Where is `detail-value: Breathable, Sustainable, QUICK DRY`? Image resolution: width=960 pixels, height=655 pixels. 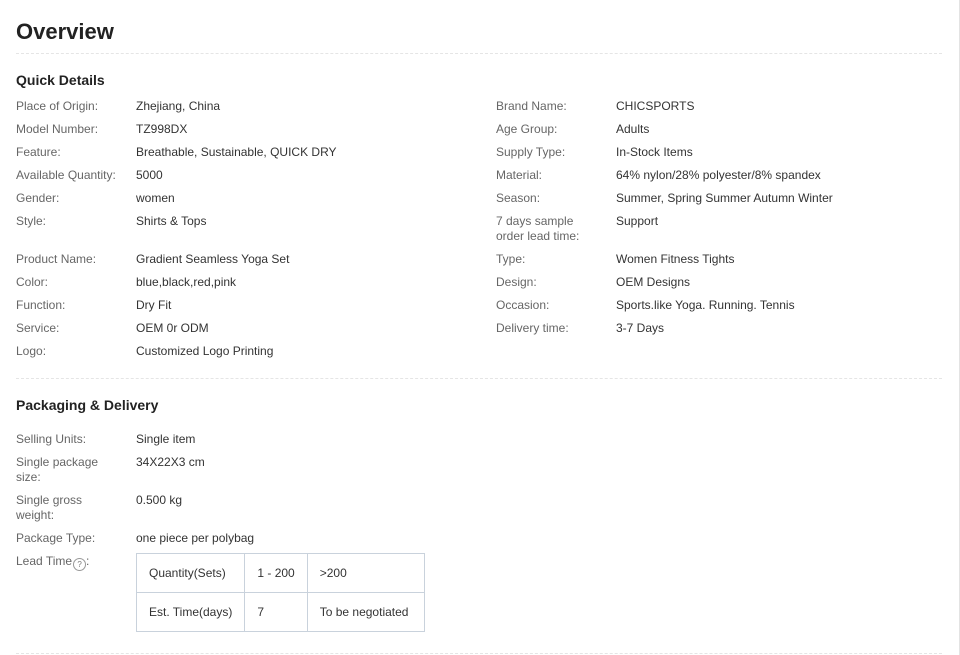
detail-value: Breathable, Sustainable, QUICK DRY is located at coordinates (236, 152).